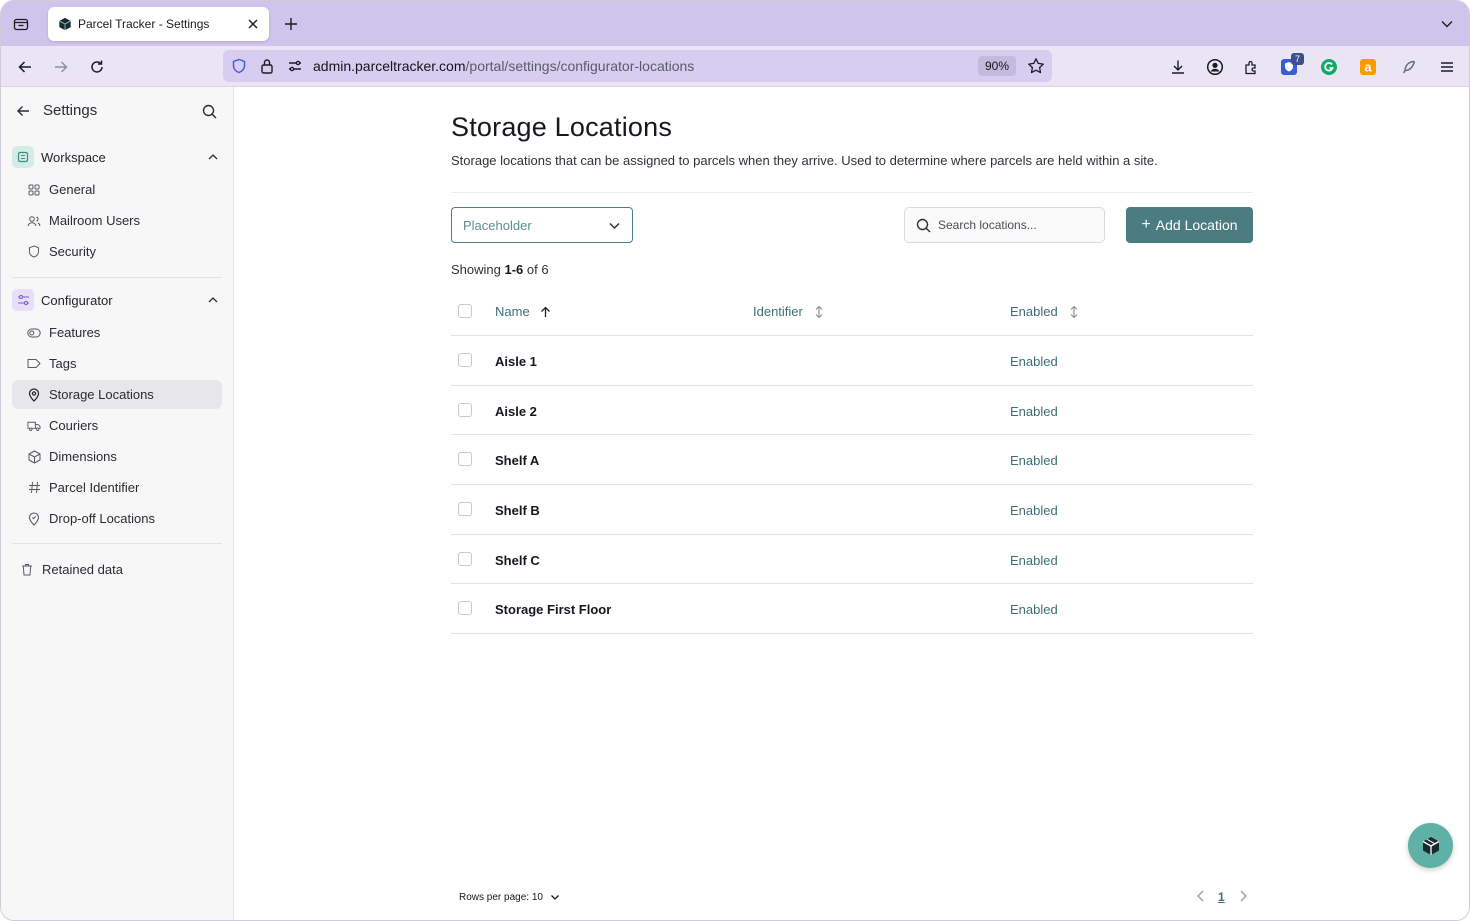  I want to click on rows-per-page-select: Rows per page: 10, so click(510, 897).